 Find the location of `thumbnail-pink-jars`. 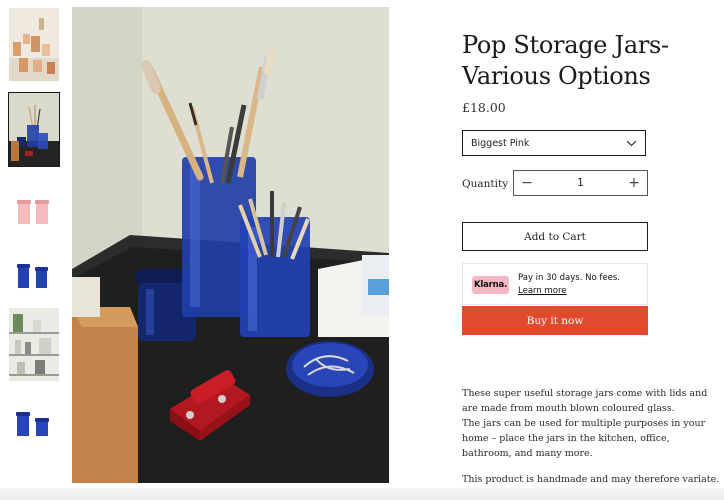

thumbnail-pink-jars is located at coordinates (34, 214).